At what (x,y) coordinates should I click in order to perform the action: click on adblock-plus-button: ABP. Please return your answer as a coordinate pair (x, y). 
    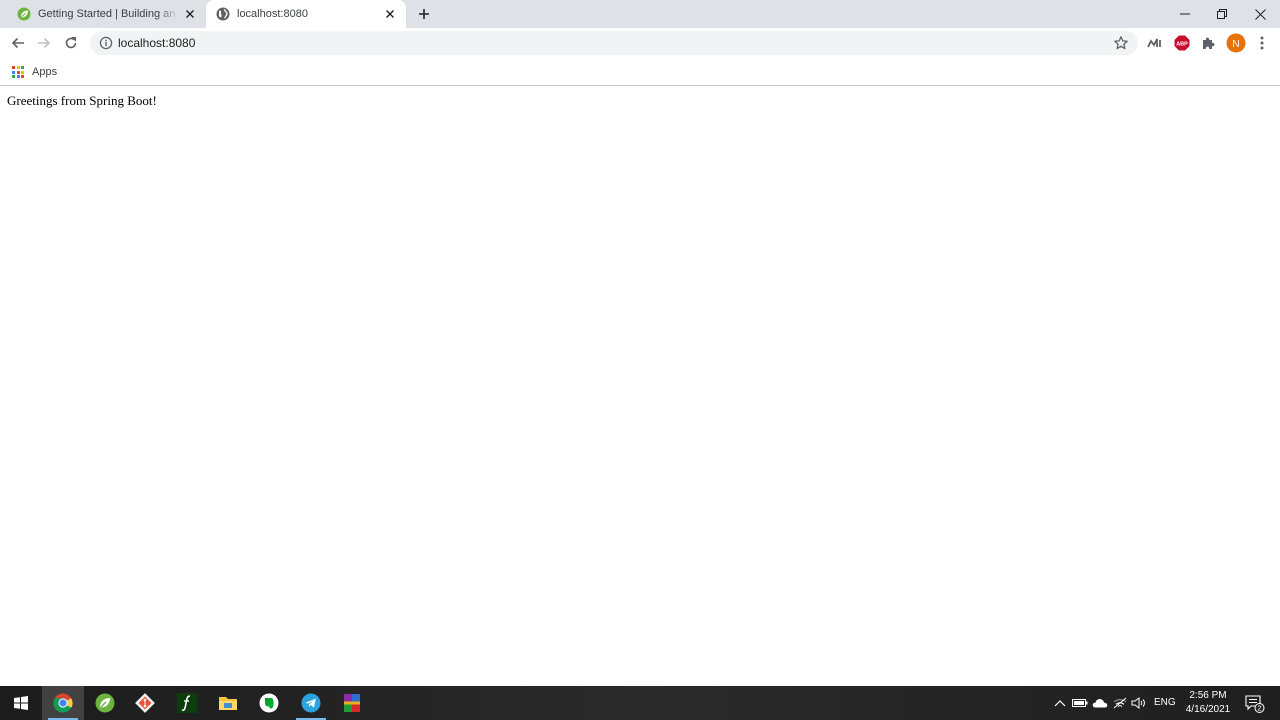
    Looking at the image, I should click on (1182, 43).